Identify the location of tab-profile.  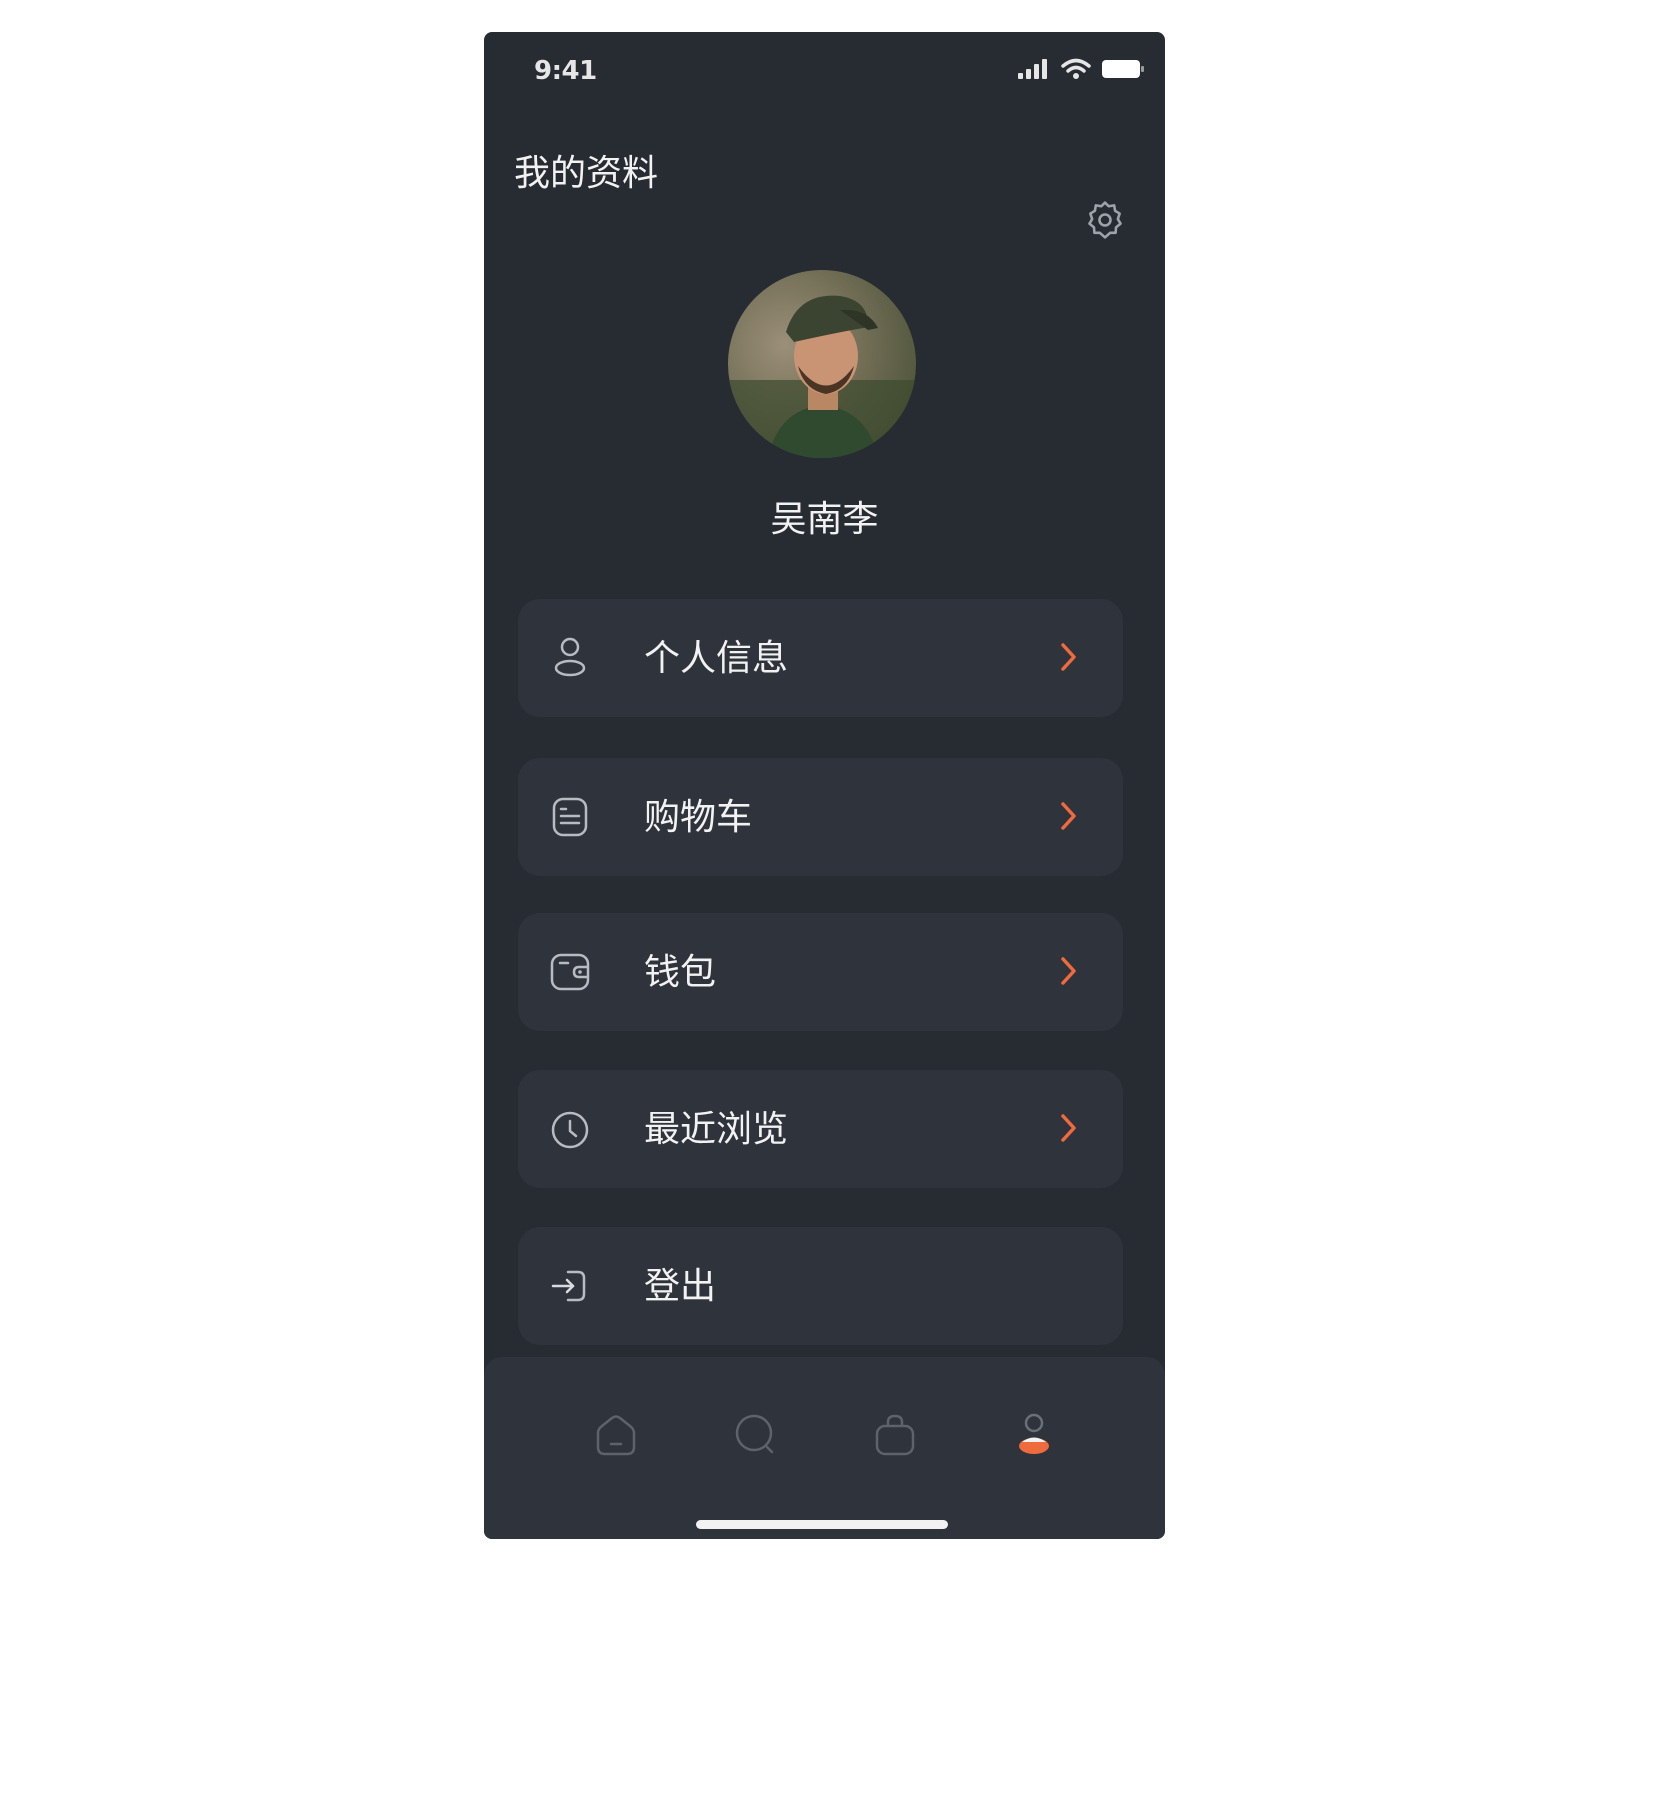
(1034, 1435).